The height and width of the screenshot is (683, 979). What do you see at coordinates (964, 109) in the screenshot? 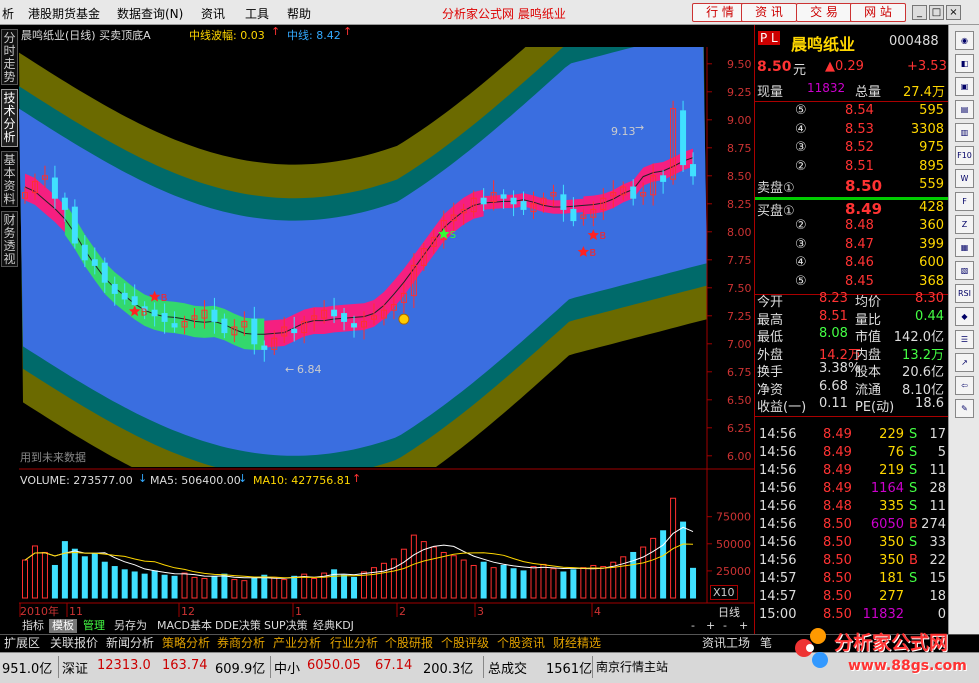
I see `tool-button-icon: ▤` at bounding box center [964, 109].